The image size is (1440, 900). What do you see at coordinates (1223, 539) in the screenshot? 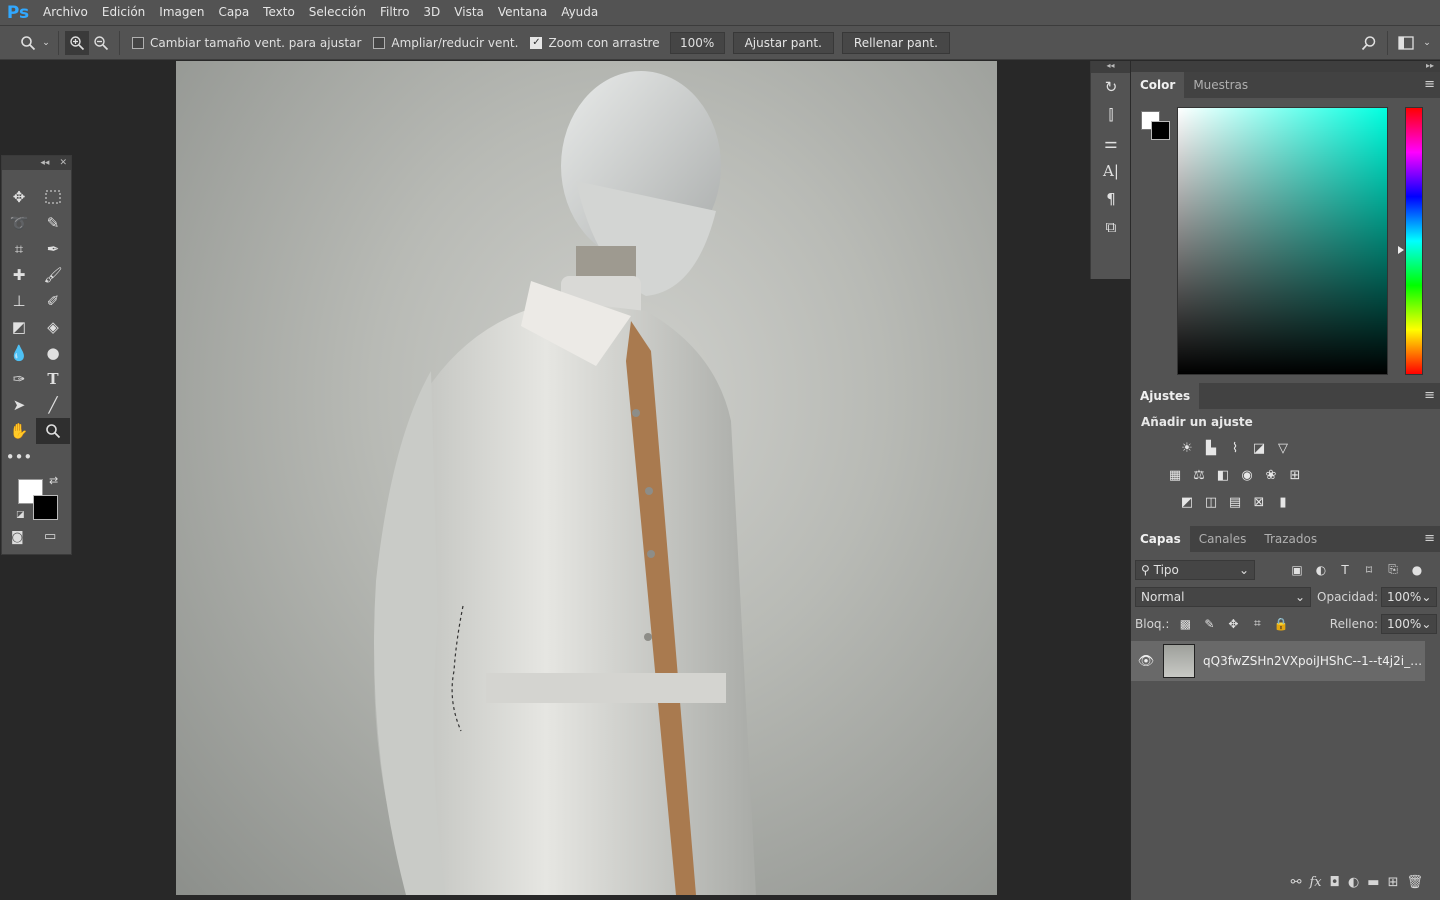
I see `tab-canales: Canales` at bounding box center [1223, 539].